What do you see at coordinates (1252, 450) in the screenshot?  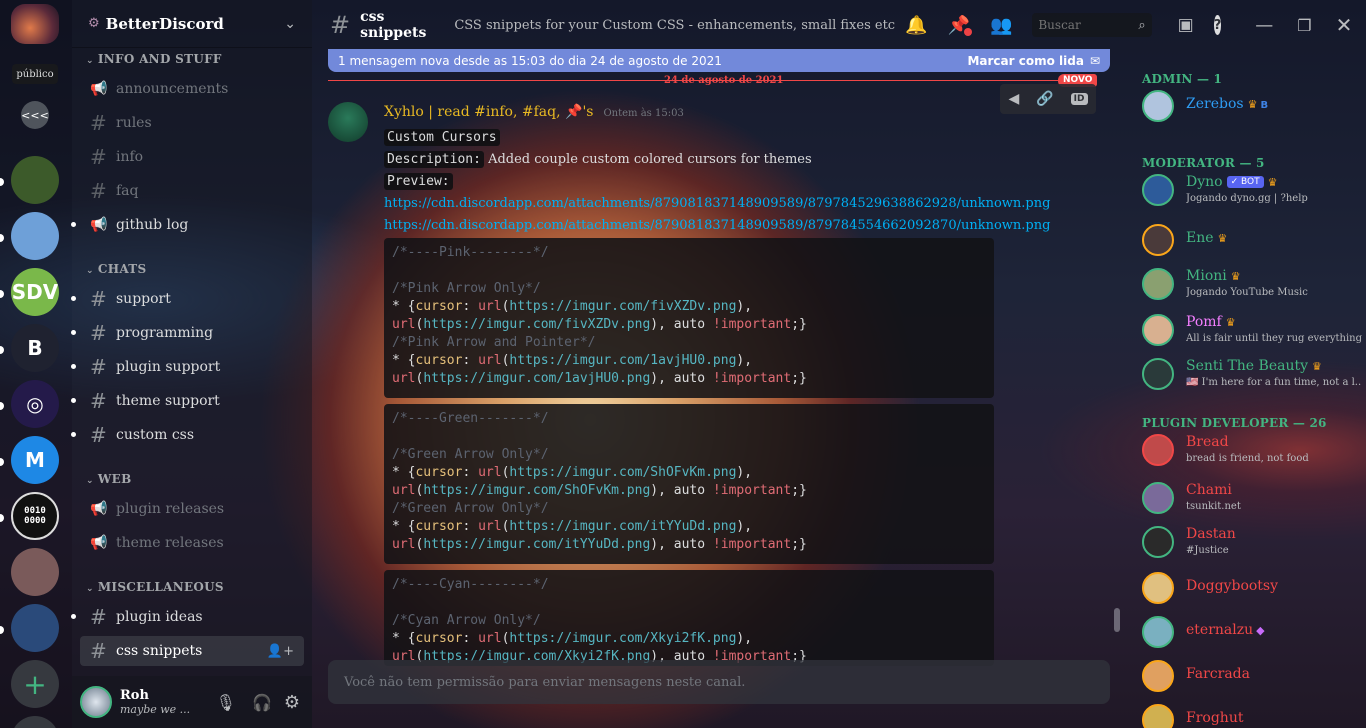 I see `member-bread: Bread bread is friend, not food` at bounding box center [1252, 450].